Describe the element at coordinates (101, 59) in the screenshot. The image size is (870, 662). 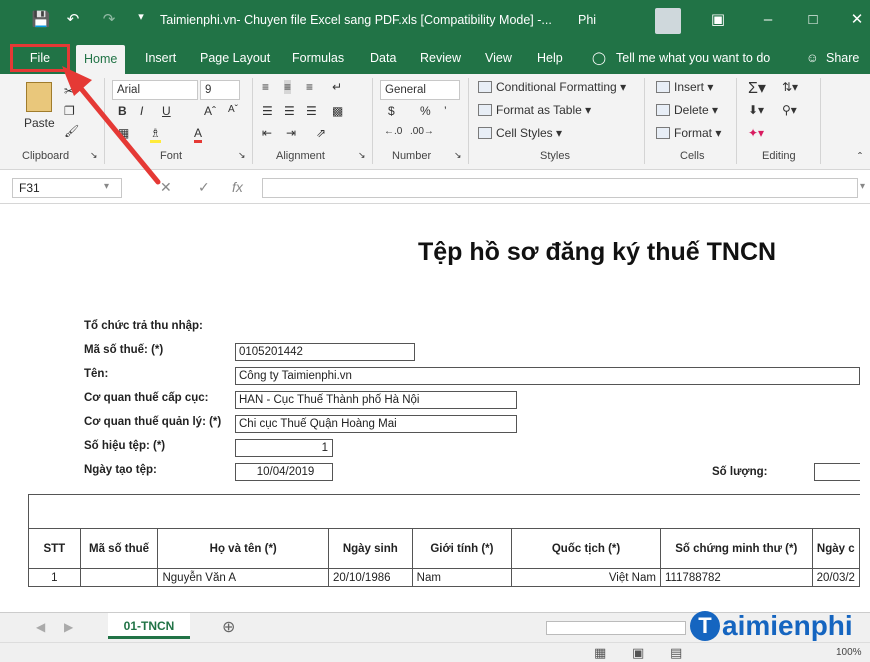
I see `tab-home: Home` at that location.